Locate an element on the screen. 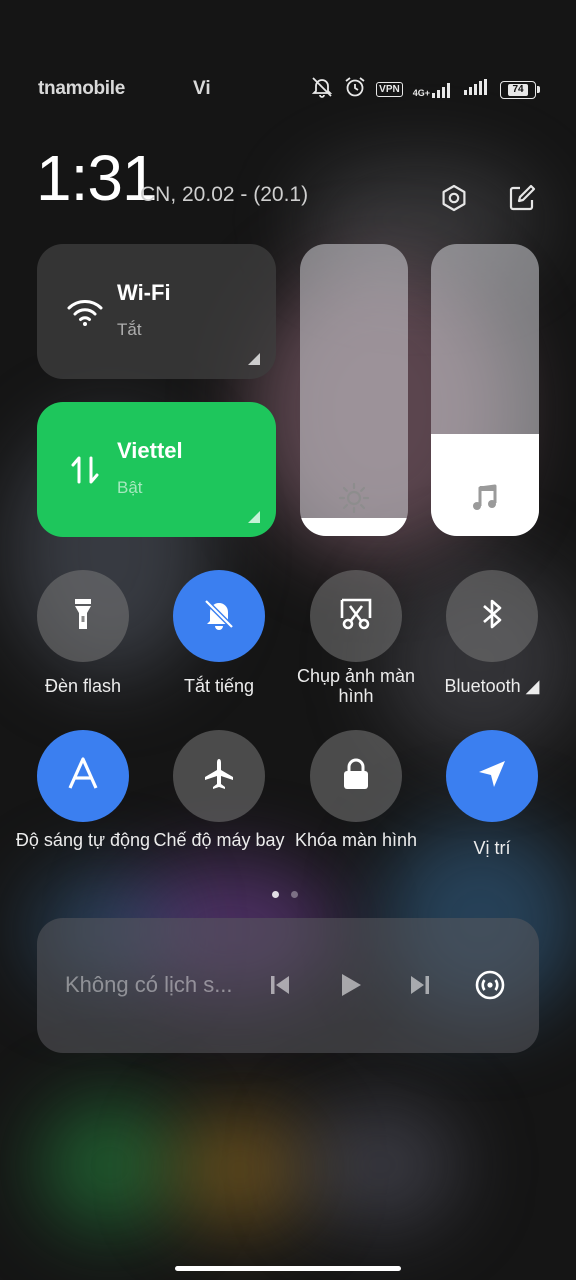 The image size is (576, 1280). toggle-label: Vị trí is located at coordinates (492, 848).